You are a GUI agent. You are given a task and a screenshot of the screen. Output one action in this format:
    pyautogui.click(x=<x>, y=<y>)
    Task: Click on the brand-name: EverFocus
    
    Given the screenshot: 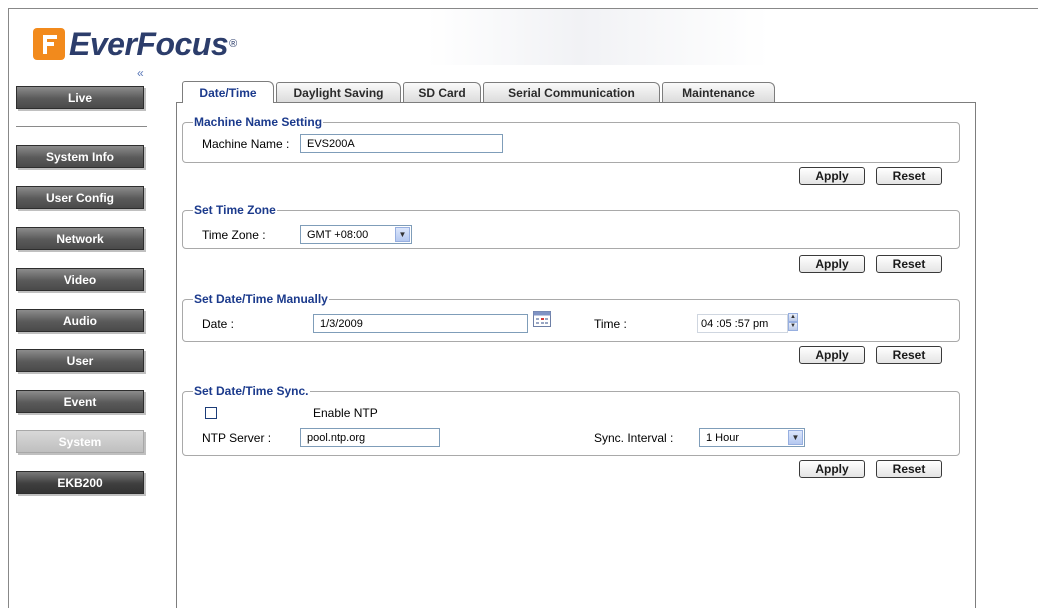 What is the action you would take?
    pyautogui.click(x=149, y=43)
    